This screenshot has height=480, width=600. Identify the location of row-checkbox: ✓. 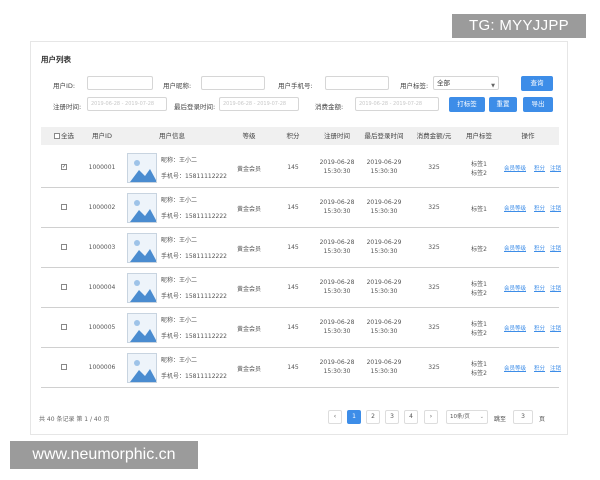
(64, 167).